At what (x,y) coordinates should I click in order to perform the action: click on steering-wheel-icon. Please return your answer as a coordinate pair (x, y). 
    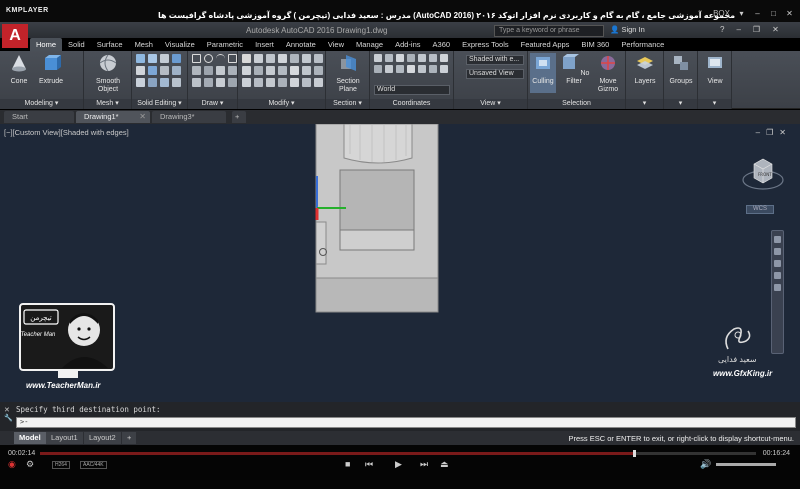
    Looking at the image, I should click on (777, 239).